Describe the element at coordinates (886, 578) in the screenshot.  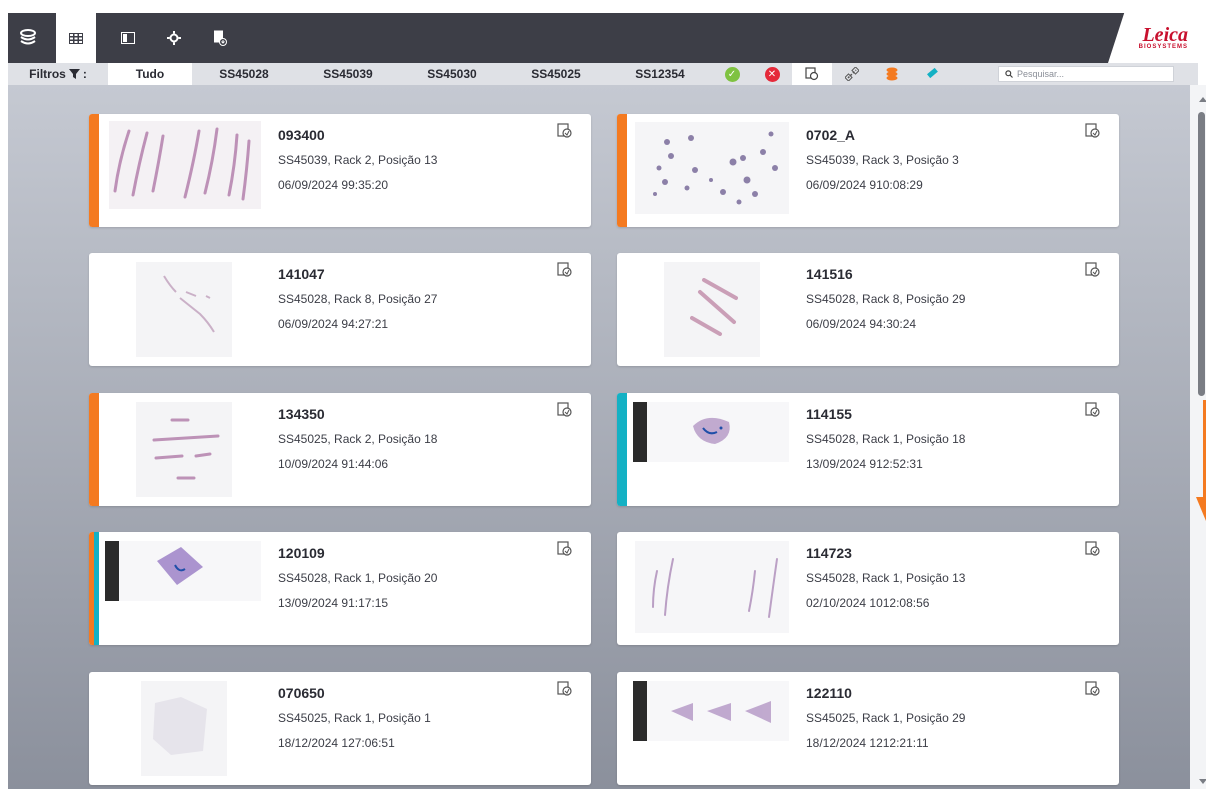
I see `slide-location: SS45028, Rack 1, Posição 13` at that location.